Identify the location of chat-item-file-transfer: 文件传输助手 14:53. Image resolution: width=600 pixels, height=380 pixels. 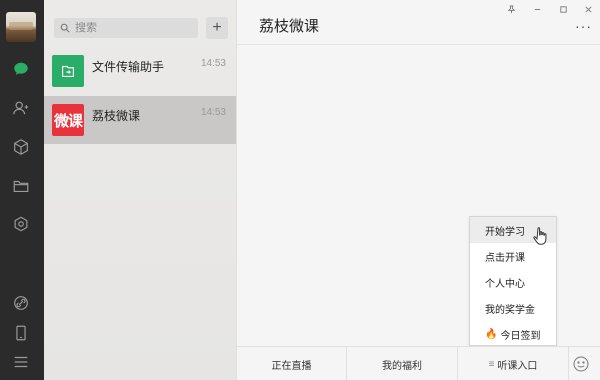
(140, 71).